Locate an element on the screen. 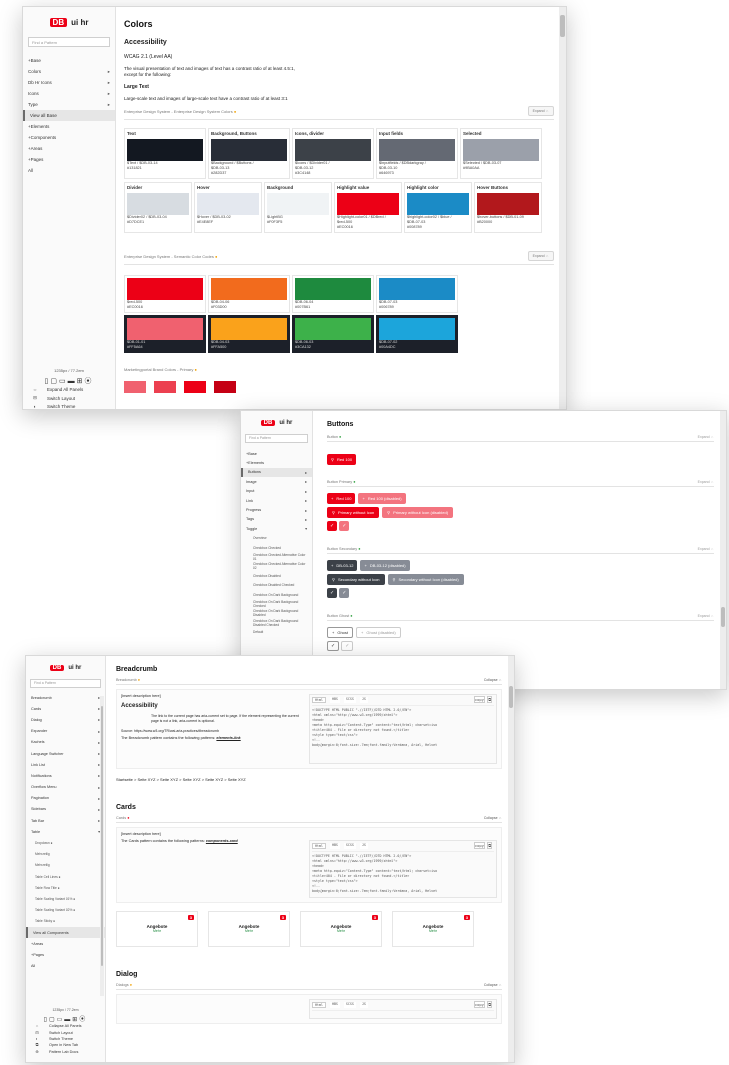 This screenshot has height=1065, width=729. nav-item: Pagination▸ is located at coordinates (65, 798).